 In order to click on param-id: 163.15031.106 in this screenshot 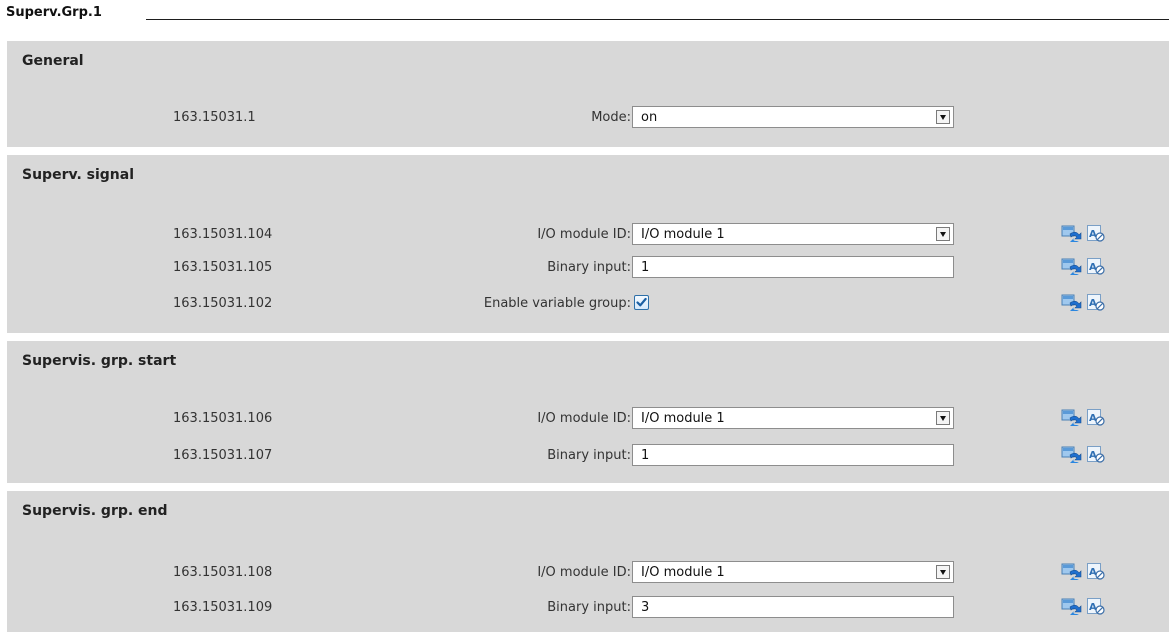, I will do `click(223, 418)`.